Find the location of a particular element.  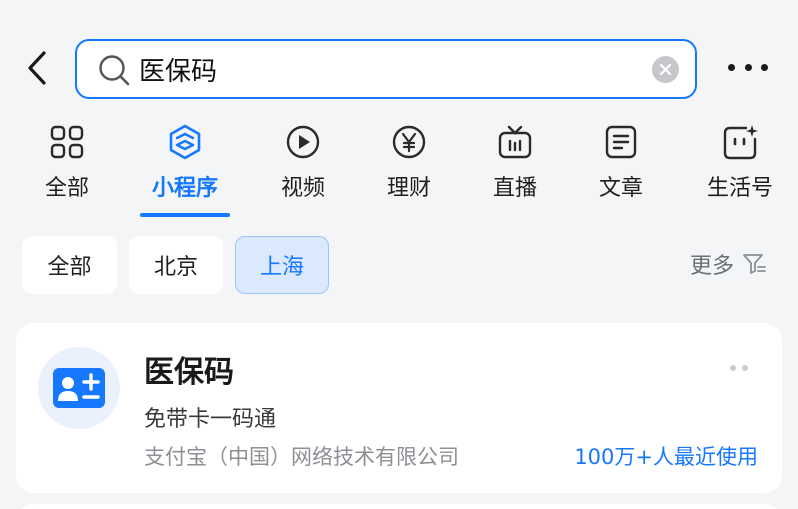

grid-icon is located at coordinates (67, 142).